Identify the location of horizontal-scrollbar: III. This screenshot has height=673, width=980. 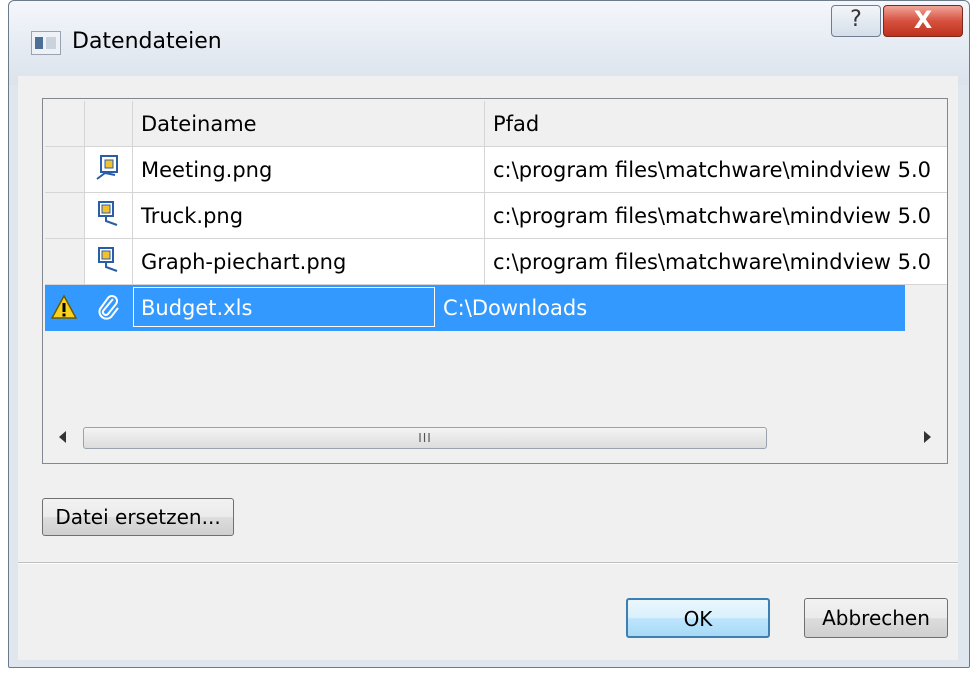
(495, 440).